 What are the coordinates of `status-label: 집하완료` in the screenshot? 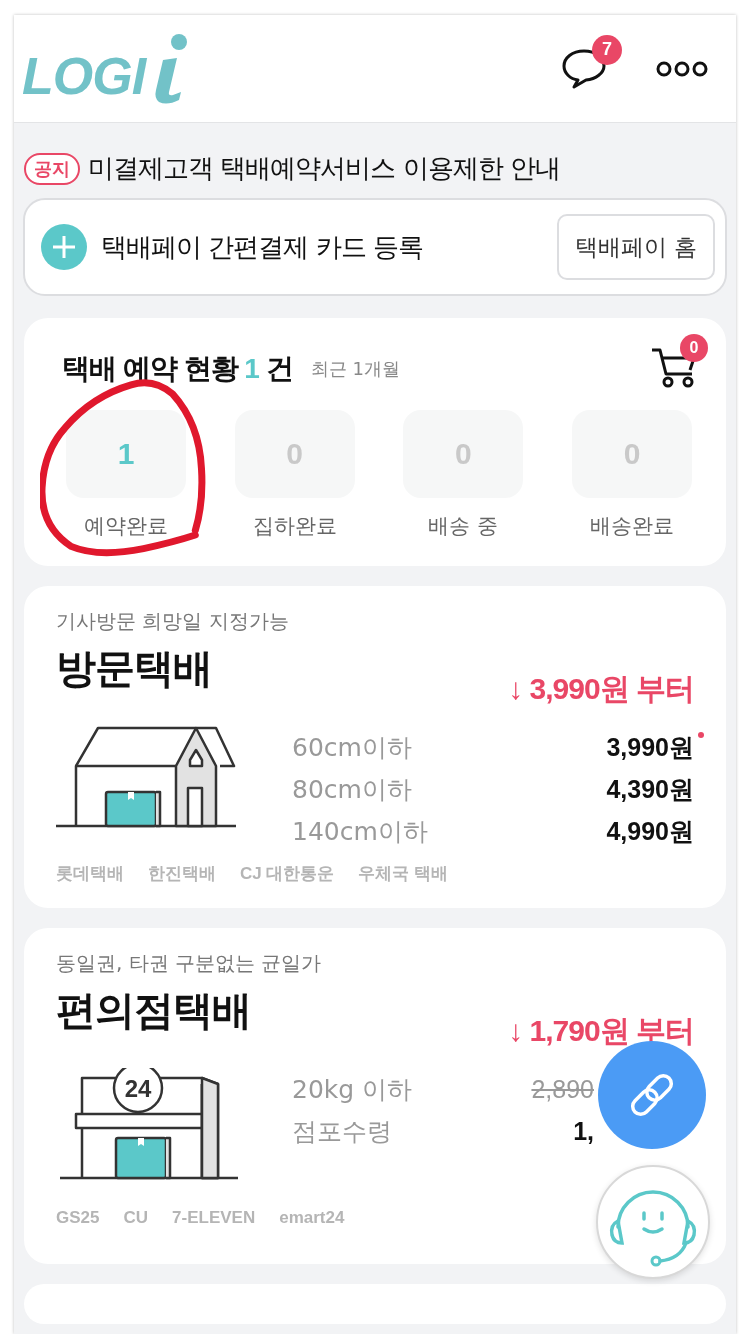 It's located at (294, 526).